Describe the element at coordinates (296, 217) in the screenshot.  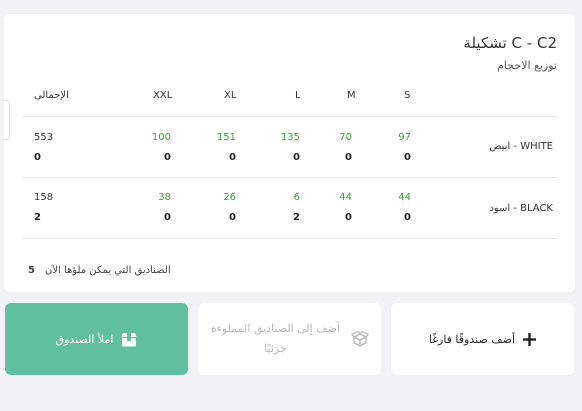
I see `box-cell: 2` at that location.